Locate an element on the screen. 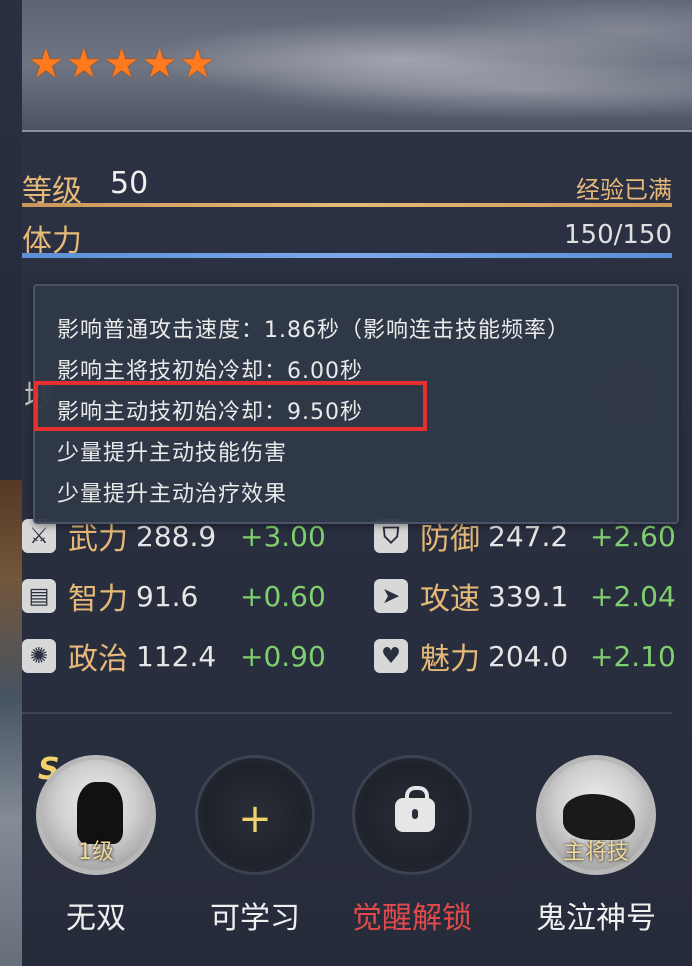 The width and height of the screenshot is (692, 966). skill-name: 无双 is located at coordinates (96, 918).